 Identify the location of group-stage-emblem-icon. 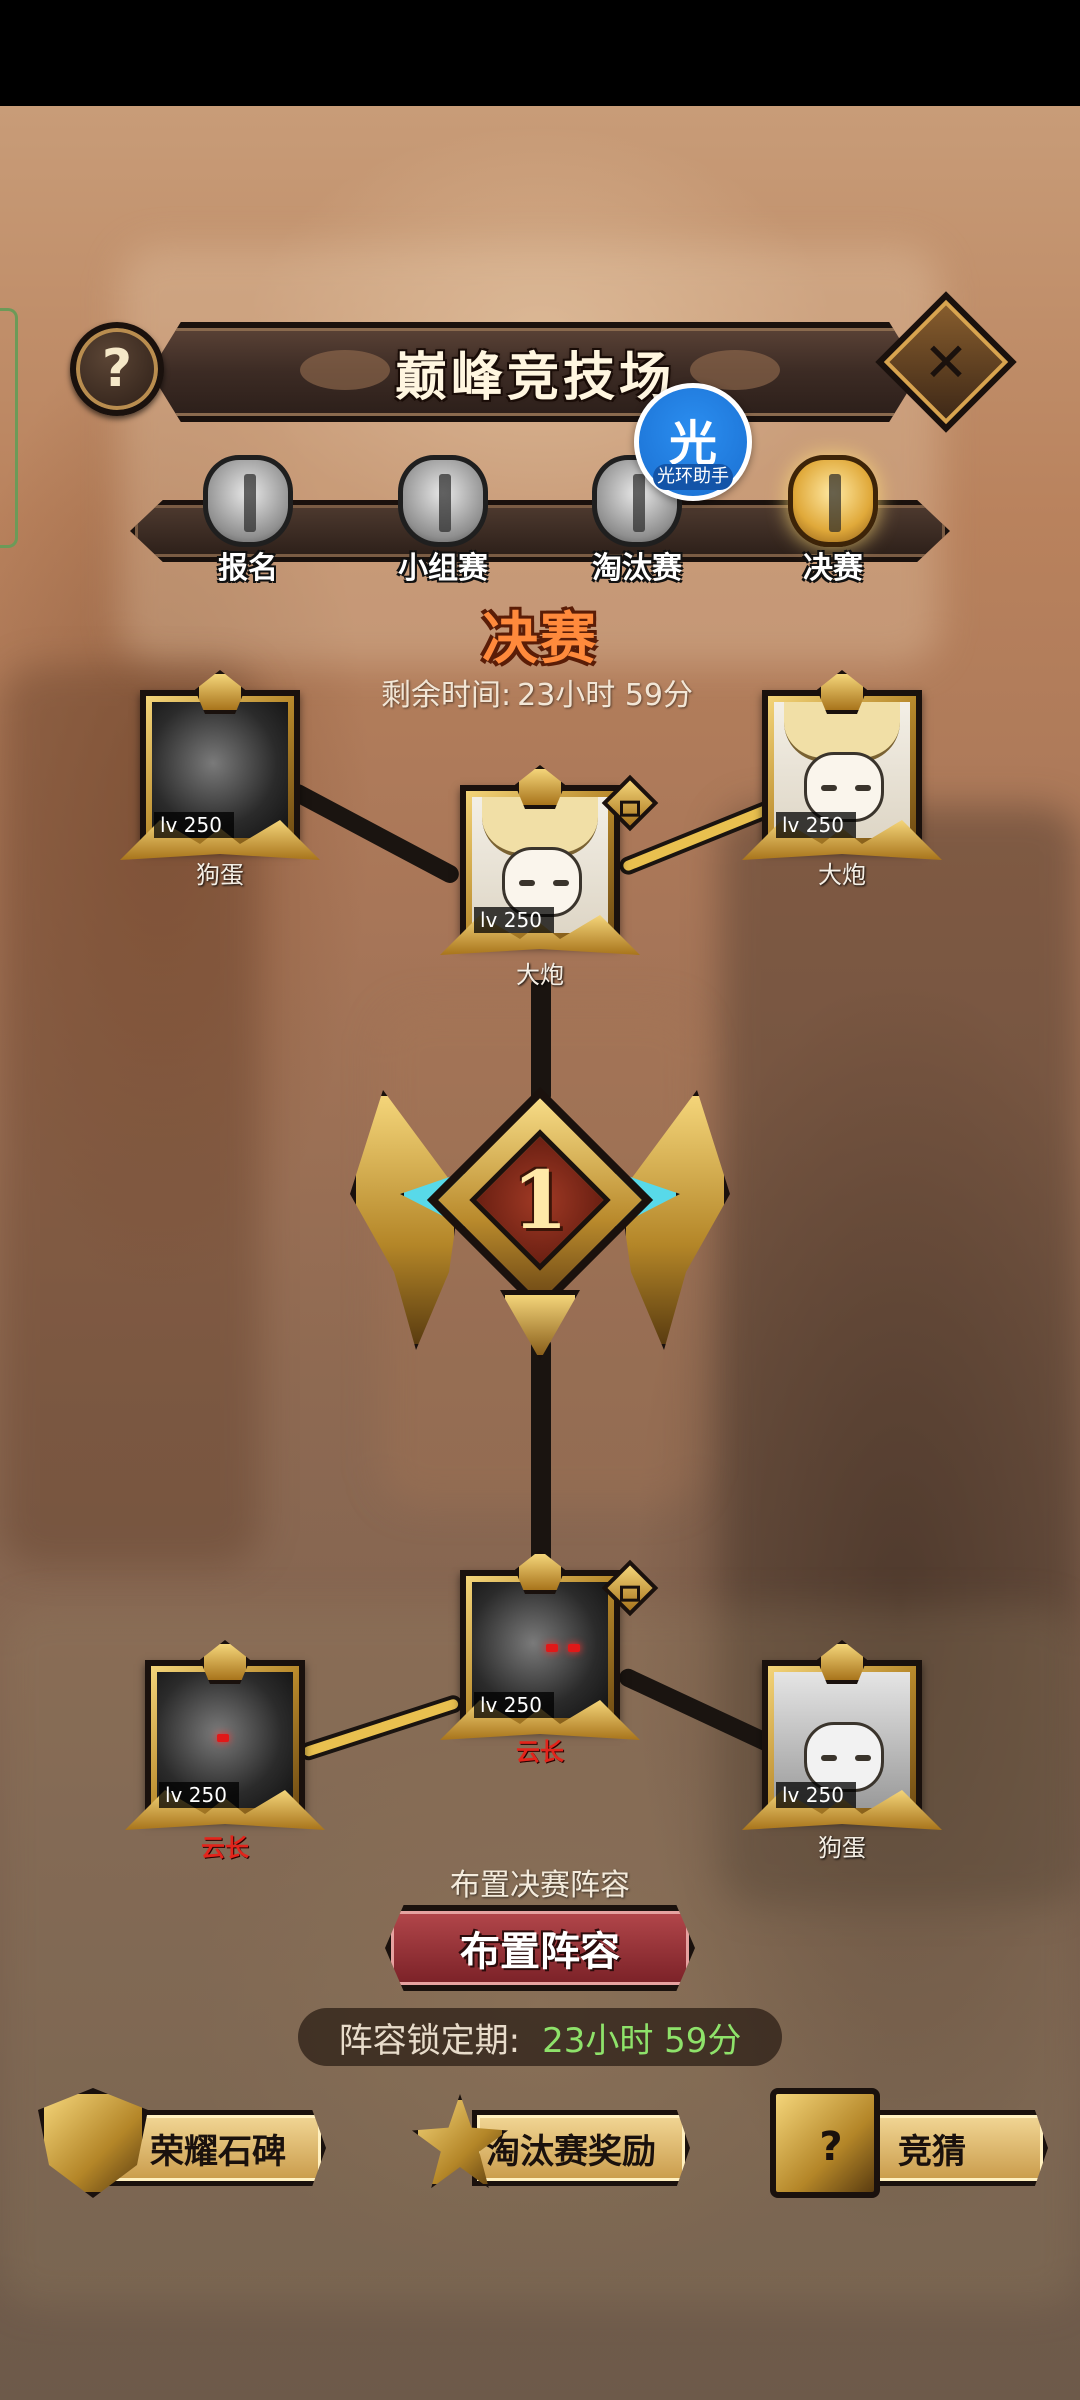
(443, 501).